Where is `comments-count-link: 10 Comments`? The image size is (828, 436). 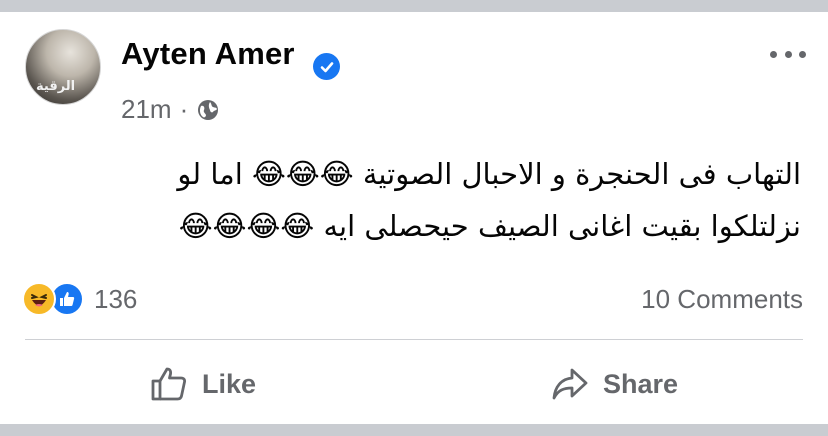
comments-count-link: 10 Comments is located at coordinates (722, 299).